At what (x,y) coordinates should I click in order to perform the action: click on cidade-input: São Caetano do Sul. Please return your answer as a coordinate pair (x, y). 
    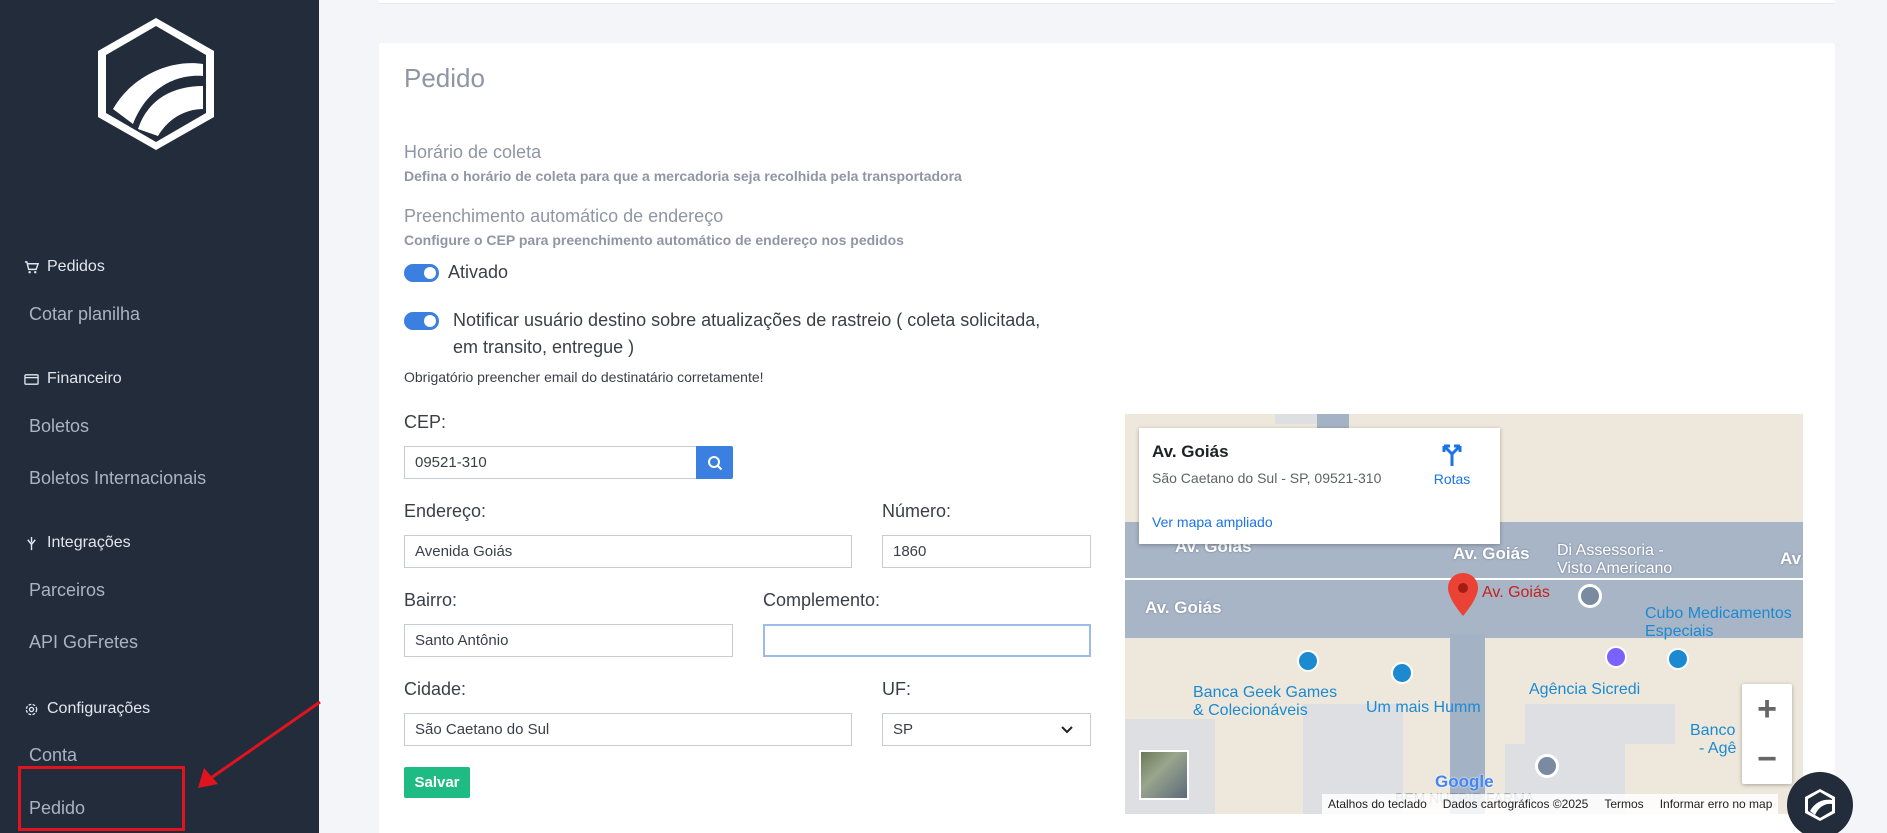
    Looking at the image, I should click on (628, 729).